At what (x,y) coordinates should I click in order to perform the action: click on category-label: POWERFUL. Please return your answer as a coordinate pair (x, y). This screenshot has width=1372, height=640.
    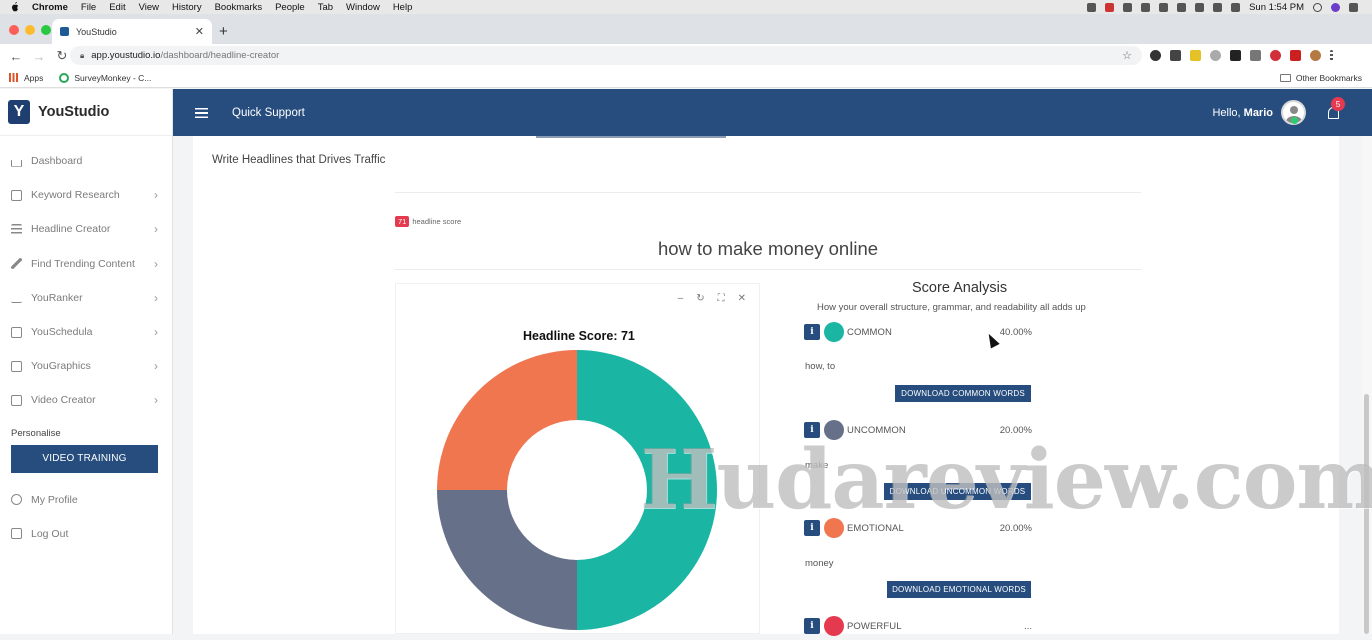
    Looking at the image, I should click on (874, 626).